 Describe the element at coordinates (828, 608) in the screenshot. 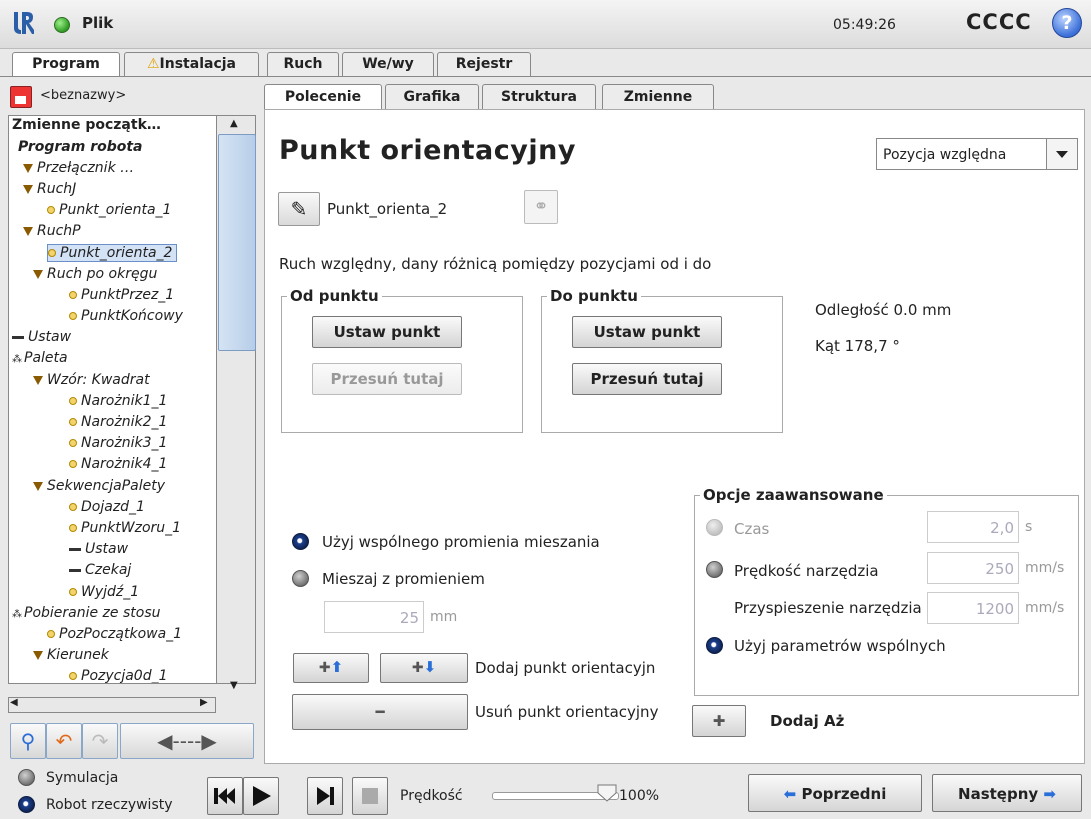

I see `tool-accel-label: Przyspieszenie narzędzia` at that location.